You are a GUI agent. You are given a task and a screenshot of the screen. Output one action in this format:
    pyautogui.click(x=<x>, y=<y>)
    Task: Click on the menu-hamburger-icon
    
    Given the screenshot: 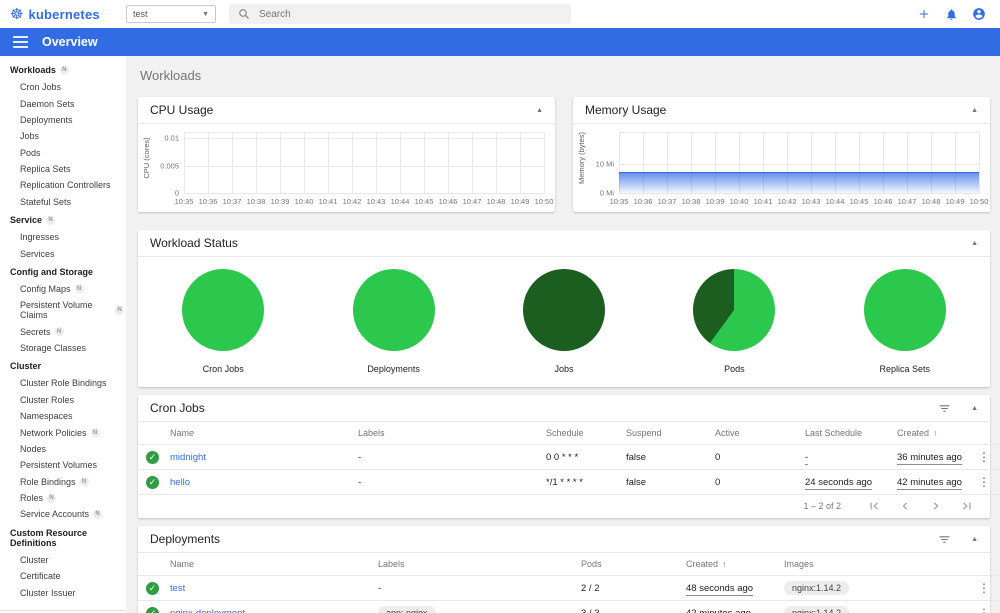 What is the action you would take?
    pyautogui.click(x=20, y=42)
    